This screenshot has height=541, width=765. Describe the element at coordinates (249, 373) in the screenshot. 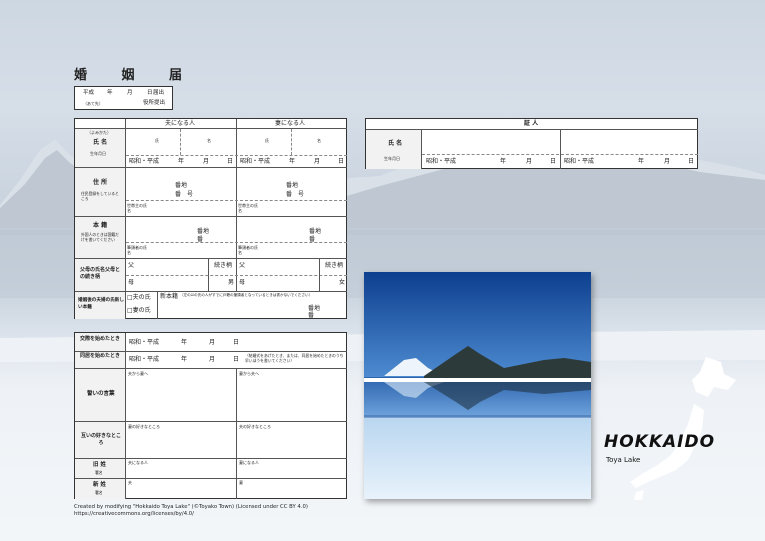

I see `vows-right: 妻から夫へ` at that location.